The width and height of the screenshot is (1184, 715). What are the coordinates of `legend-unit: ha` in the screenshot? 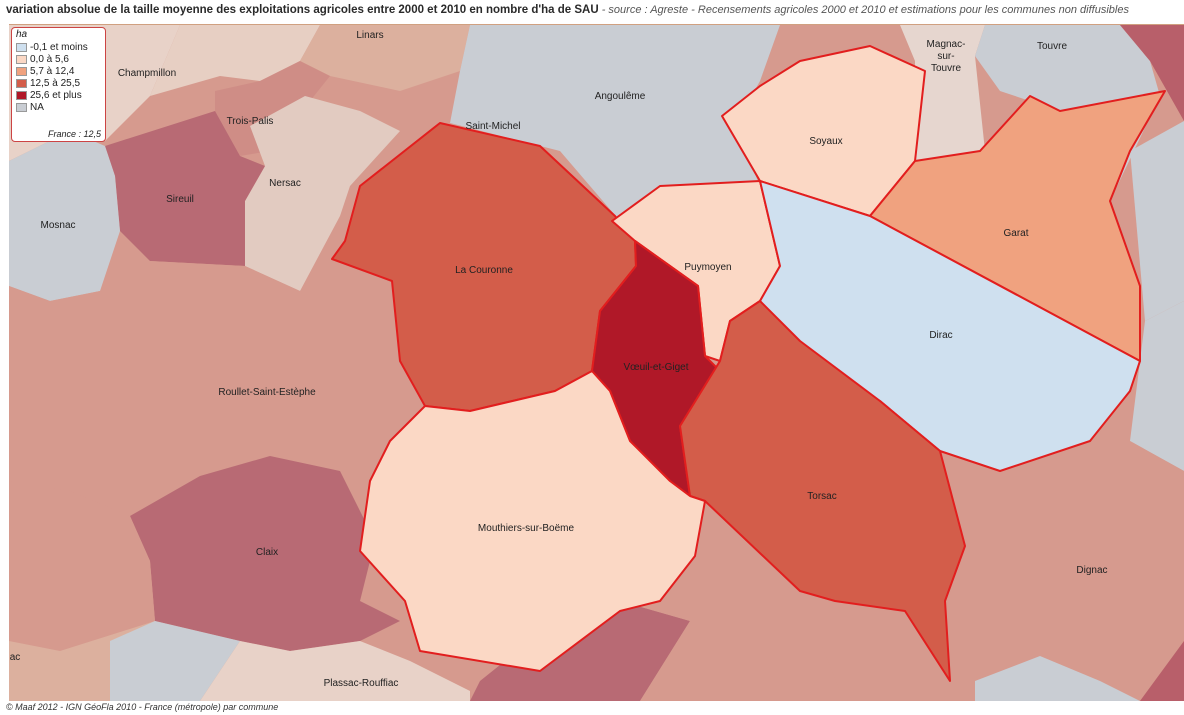 It's located at (22, 34).